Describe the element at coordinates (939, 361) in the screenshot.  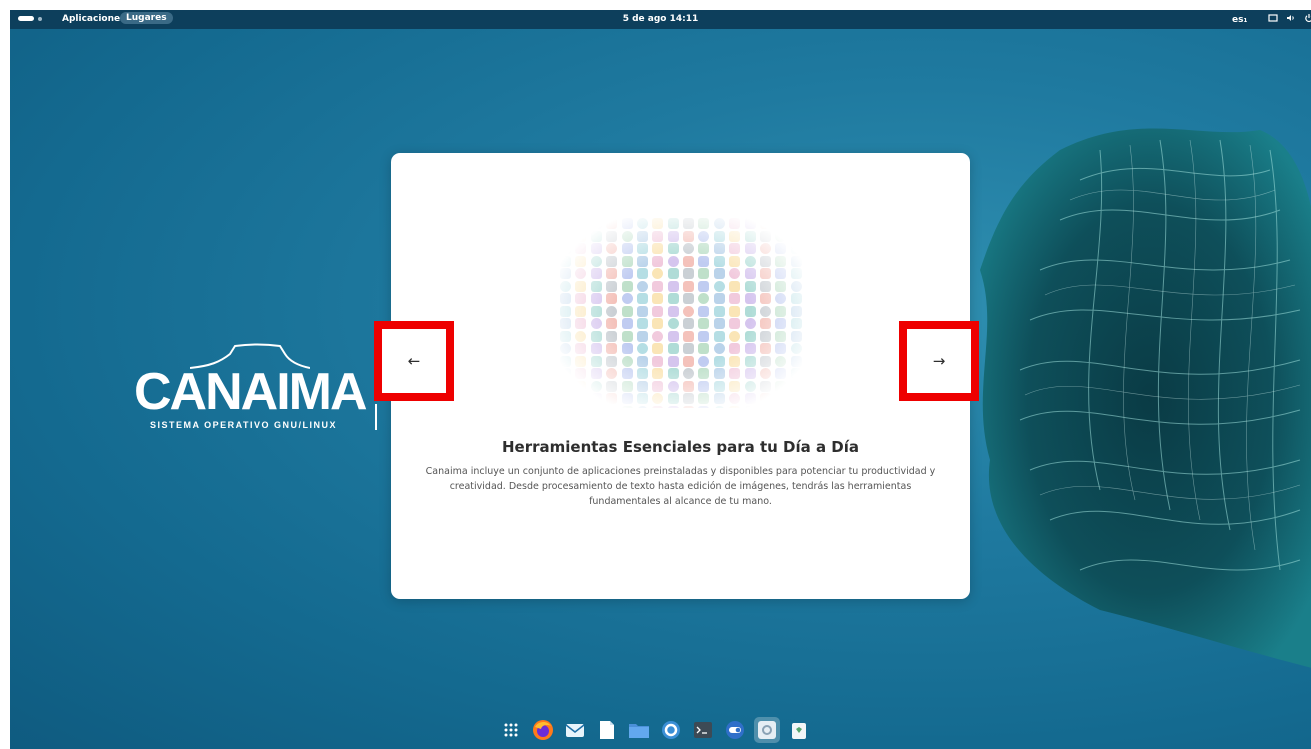
I see `next-page-button: →` at that location.